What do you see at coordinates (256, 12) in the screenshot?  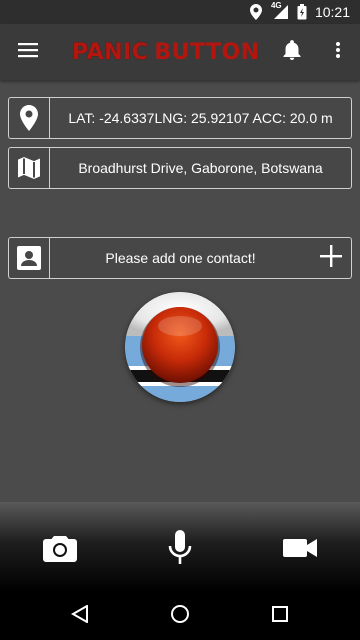 I see `location-icon` at bounding box center [256, 12].